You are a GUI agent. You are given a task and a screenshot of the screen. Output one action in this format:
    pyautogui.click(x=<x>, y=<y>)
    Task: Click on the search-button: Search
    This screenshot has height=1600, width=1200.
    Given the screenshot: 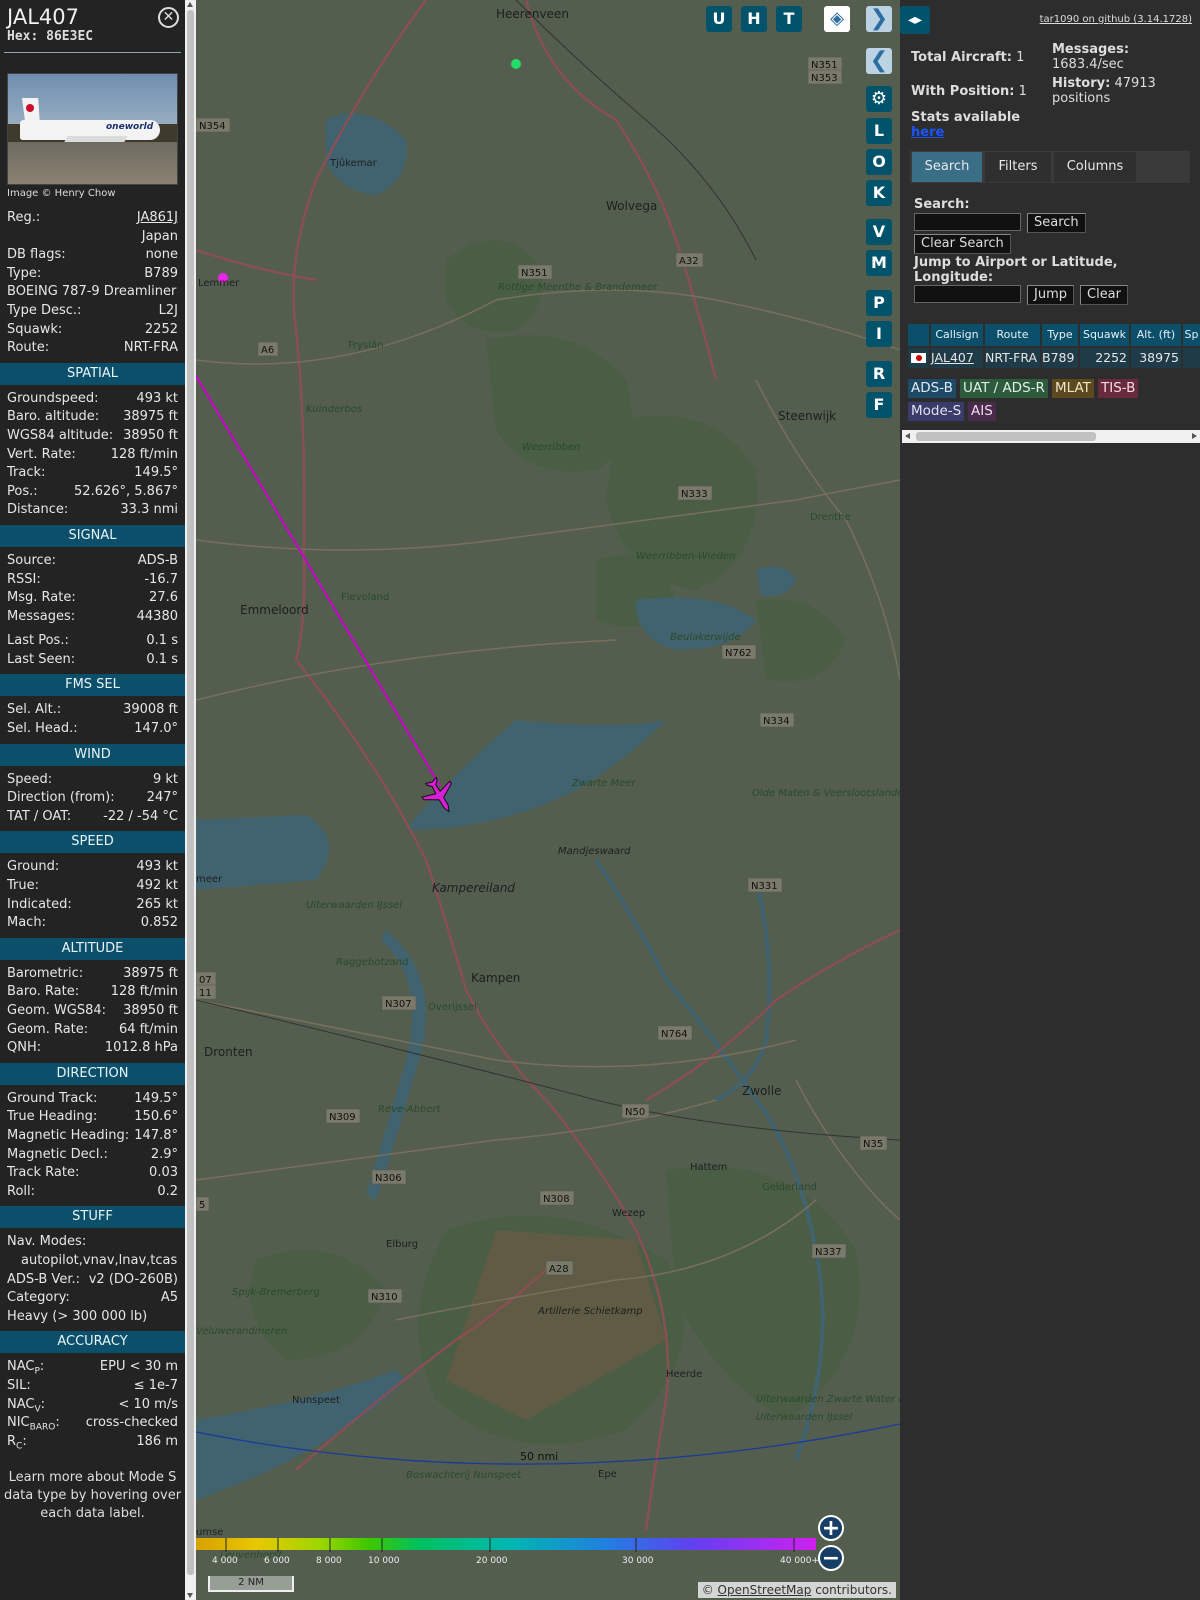 What is the action you would take?
    pyautogui.click(x=1056, y=223)
    